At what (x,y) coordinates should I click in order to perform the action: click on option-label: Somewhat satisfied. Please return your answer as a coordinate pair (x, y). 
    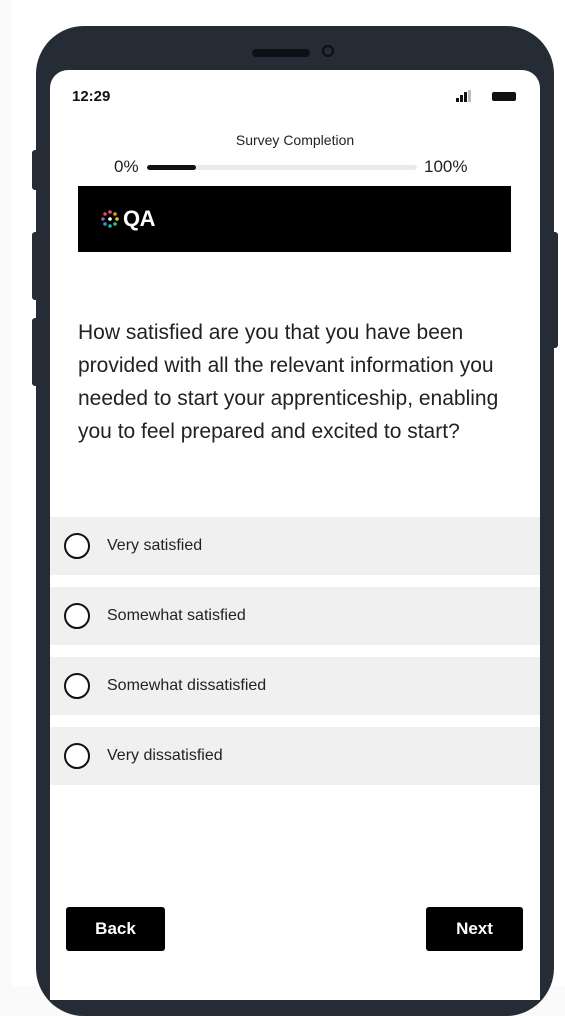
    Looking at the image, I should click on (176, 615).